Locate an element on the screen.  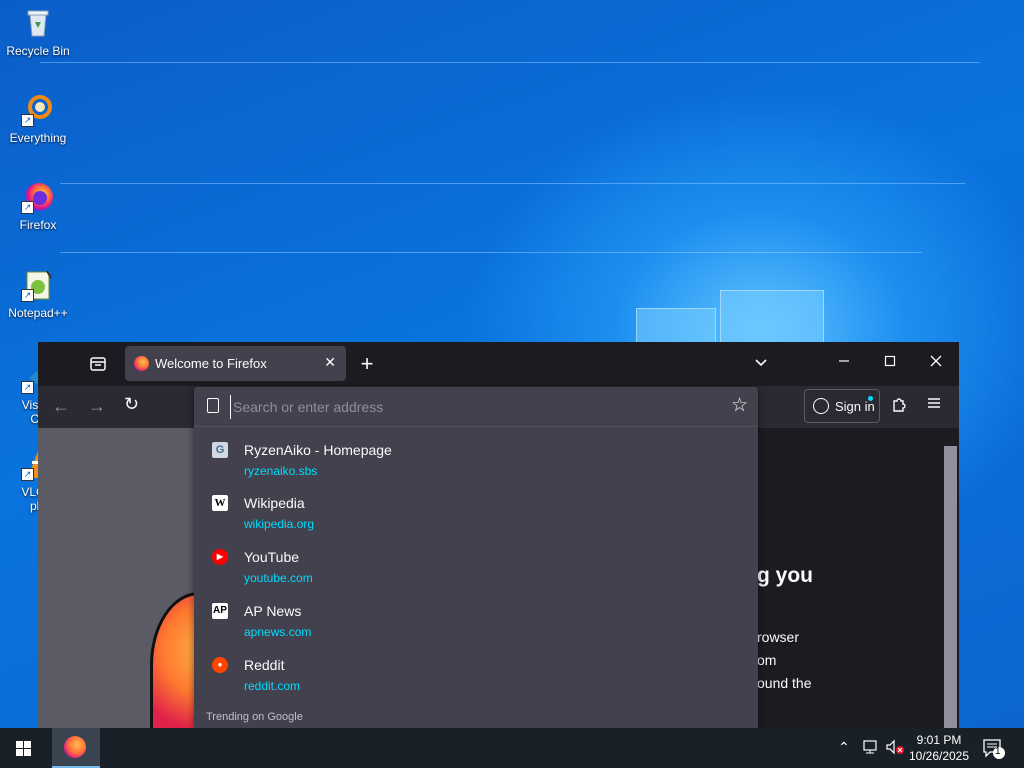
forward-arrow-icon: → is located at coordinates (97, 406).